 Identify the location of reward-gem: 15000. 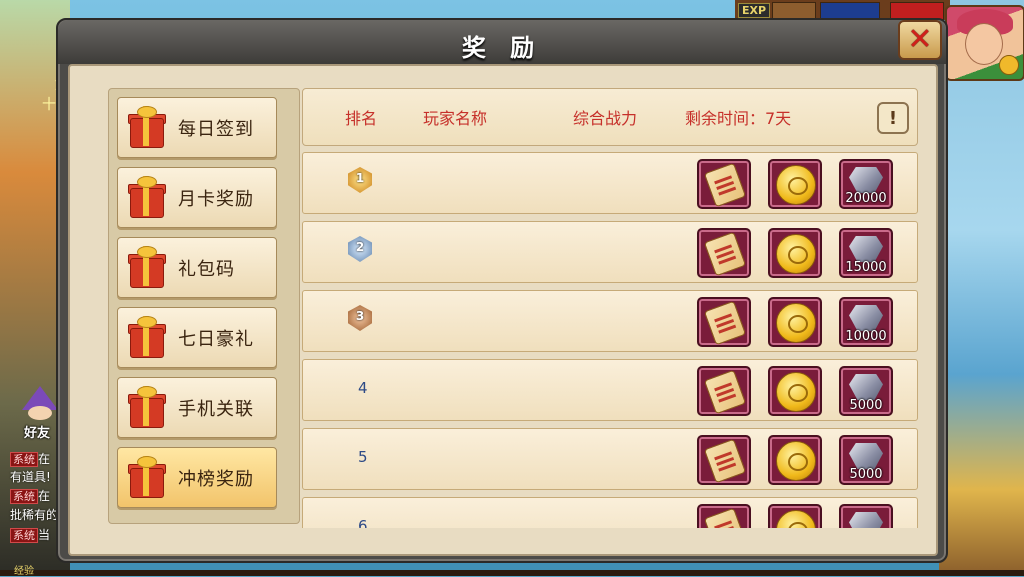
(866, 253).